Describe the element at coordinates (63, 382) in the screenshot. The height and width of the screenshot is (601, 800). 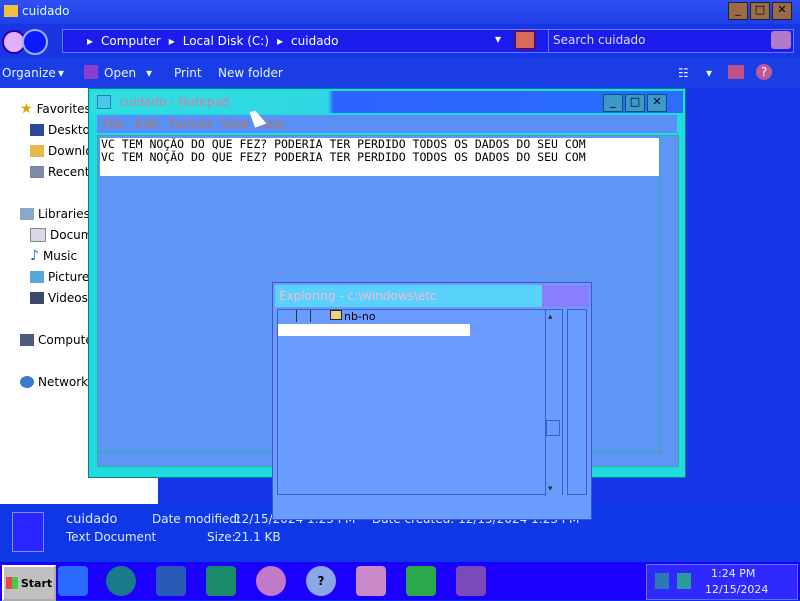
I see `nav-network-label: Network` at that location.